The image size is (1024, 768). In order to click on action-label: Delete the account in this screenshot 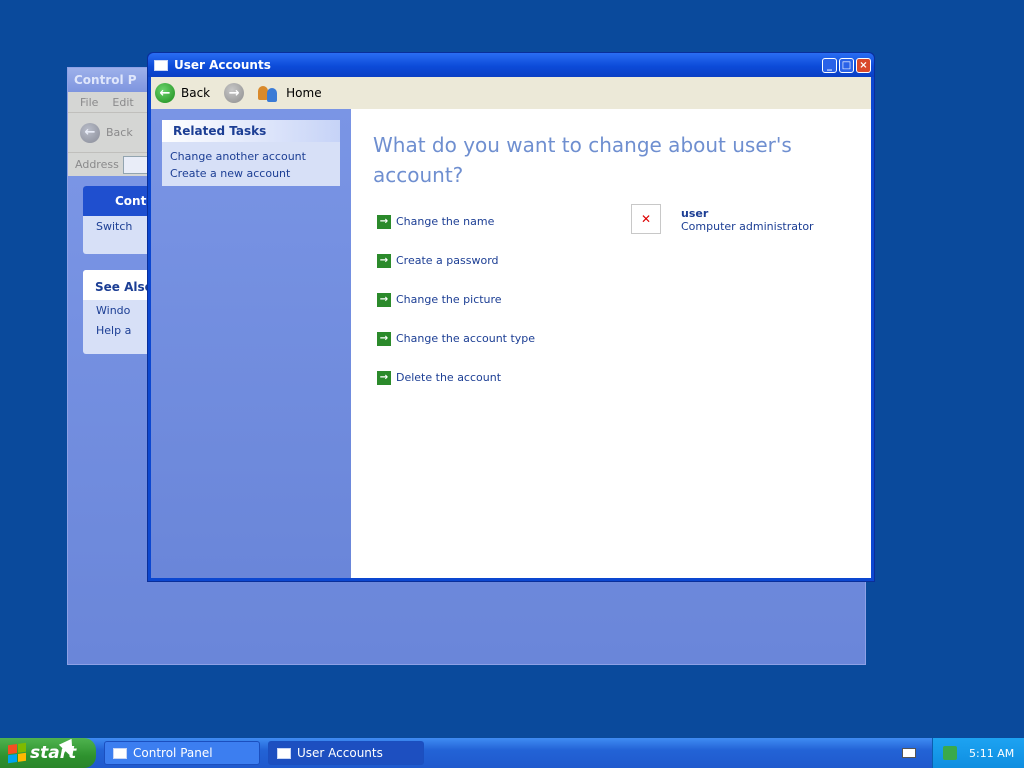, I will do `click(449, 377)`.